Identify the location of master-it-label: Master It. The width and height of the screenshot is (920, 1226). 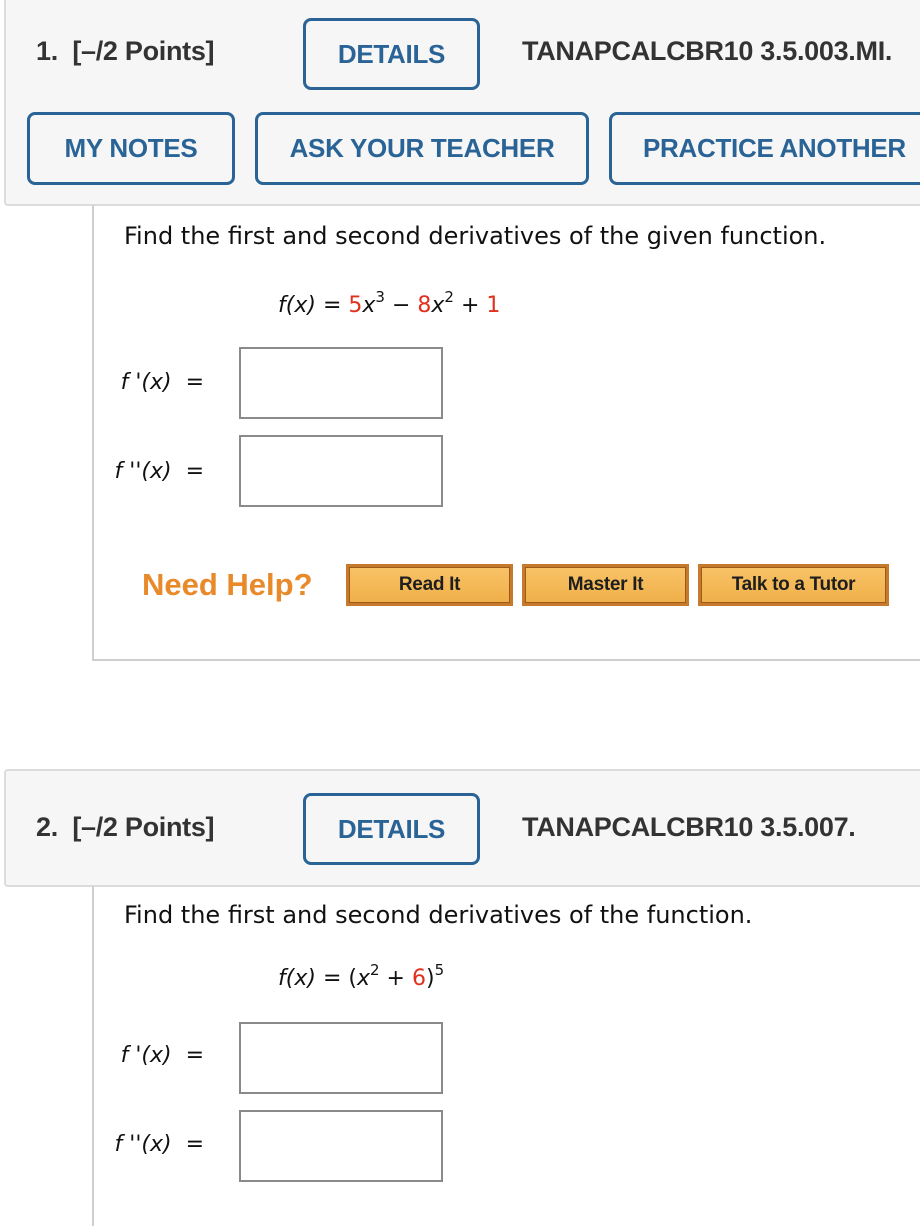
(605, 585).